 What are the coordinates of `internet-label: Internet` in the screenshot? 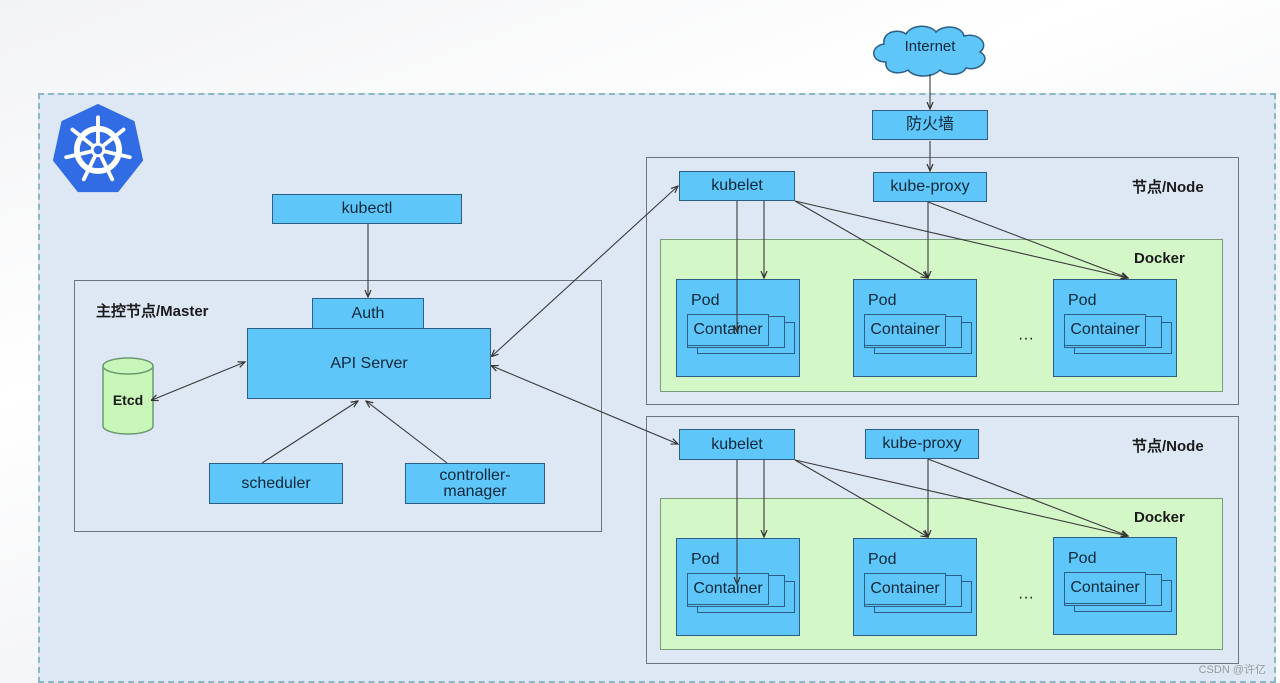 It's located at (930, 46).